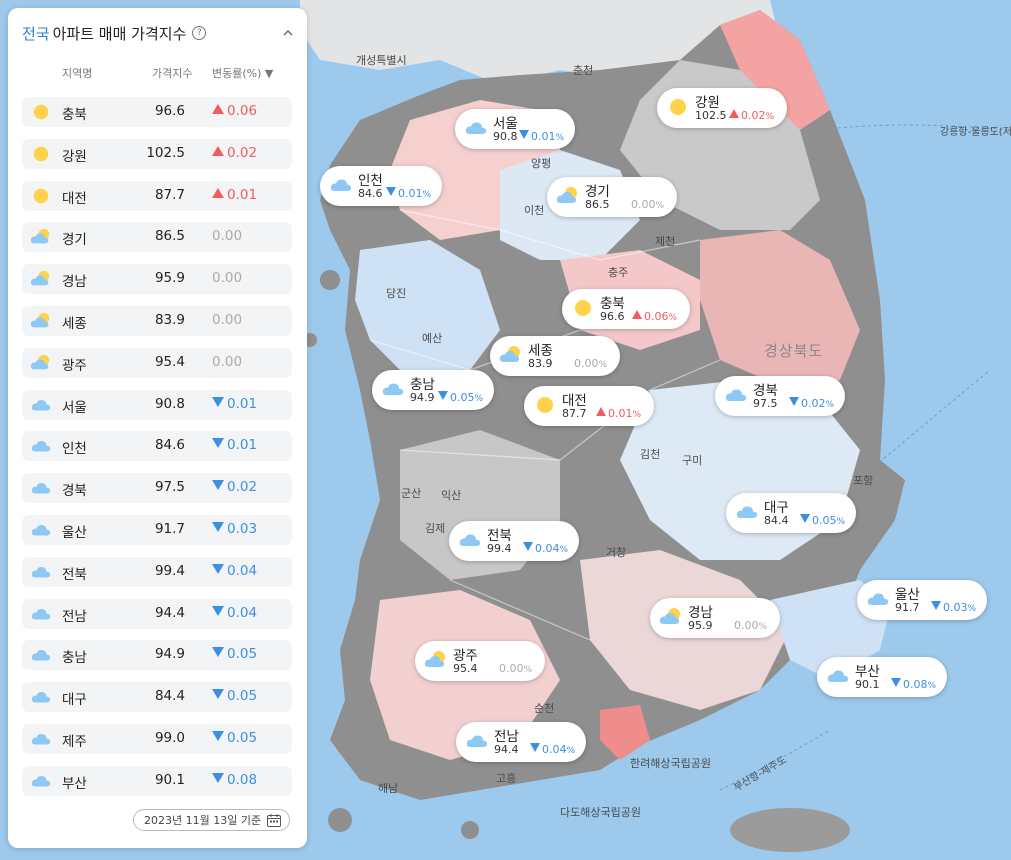 The image size is (1011, 860). What do you see at coordinates (715, 618) in the screenshot?
I see `map-bubble: 경남 95.9 0.00%` at bounding box center [715, 618].